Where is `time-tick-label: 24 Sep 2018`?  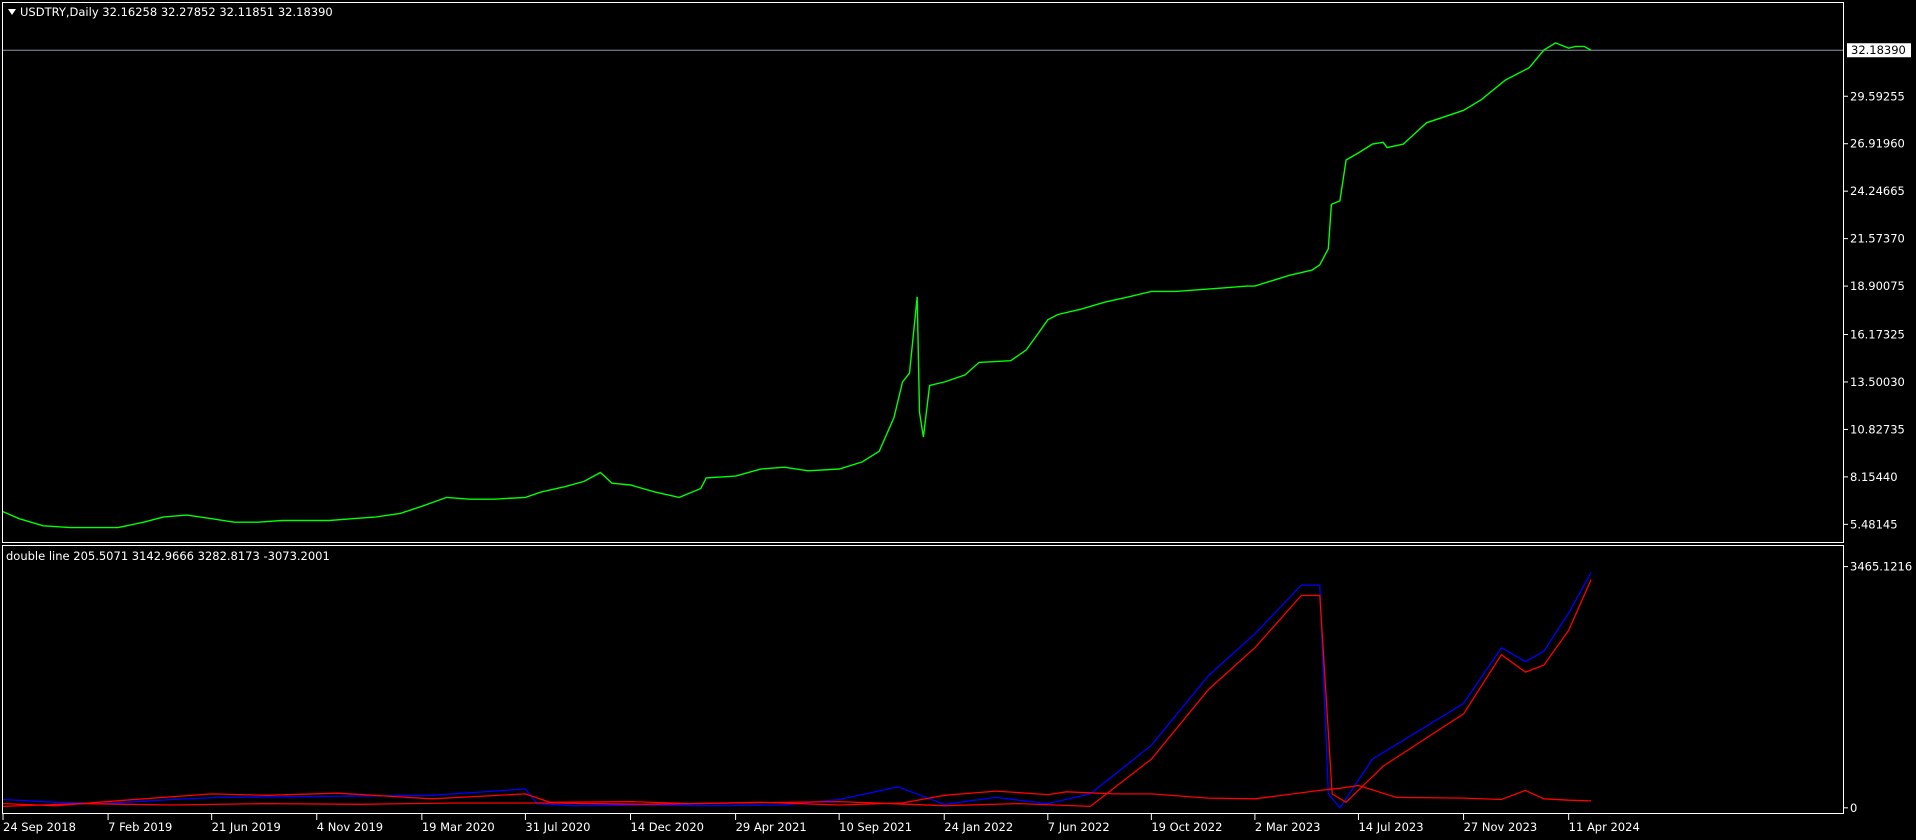
time-tick-label: 24 Sep 2018 is located at coordinates (39, 827).